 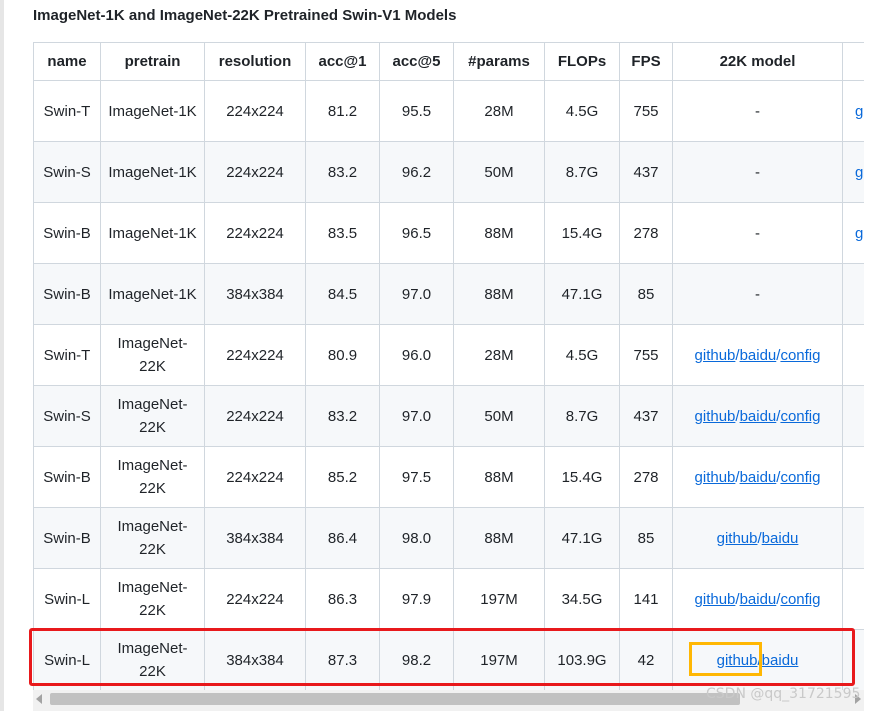 What do you see at coordinates (499, 416) in the screenshot?
I see `cell-params: 50M` at bounding box center [499, 416].